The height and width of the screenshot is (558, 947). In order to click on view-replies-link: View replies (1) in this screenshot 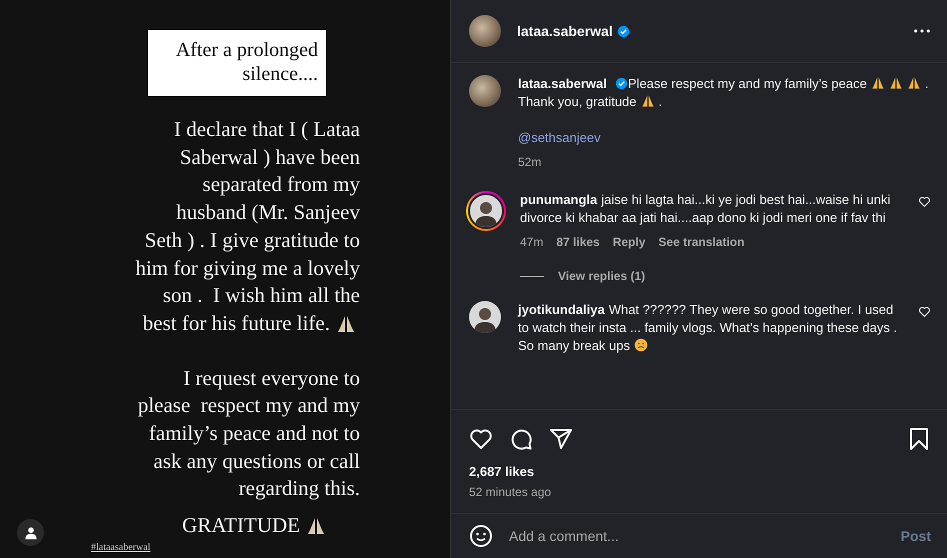, I will do `click(602, 276)`.